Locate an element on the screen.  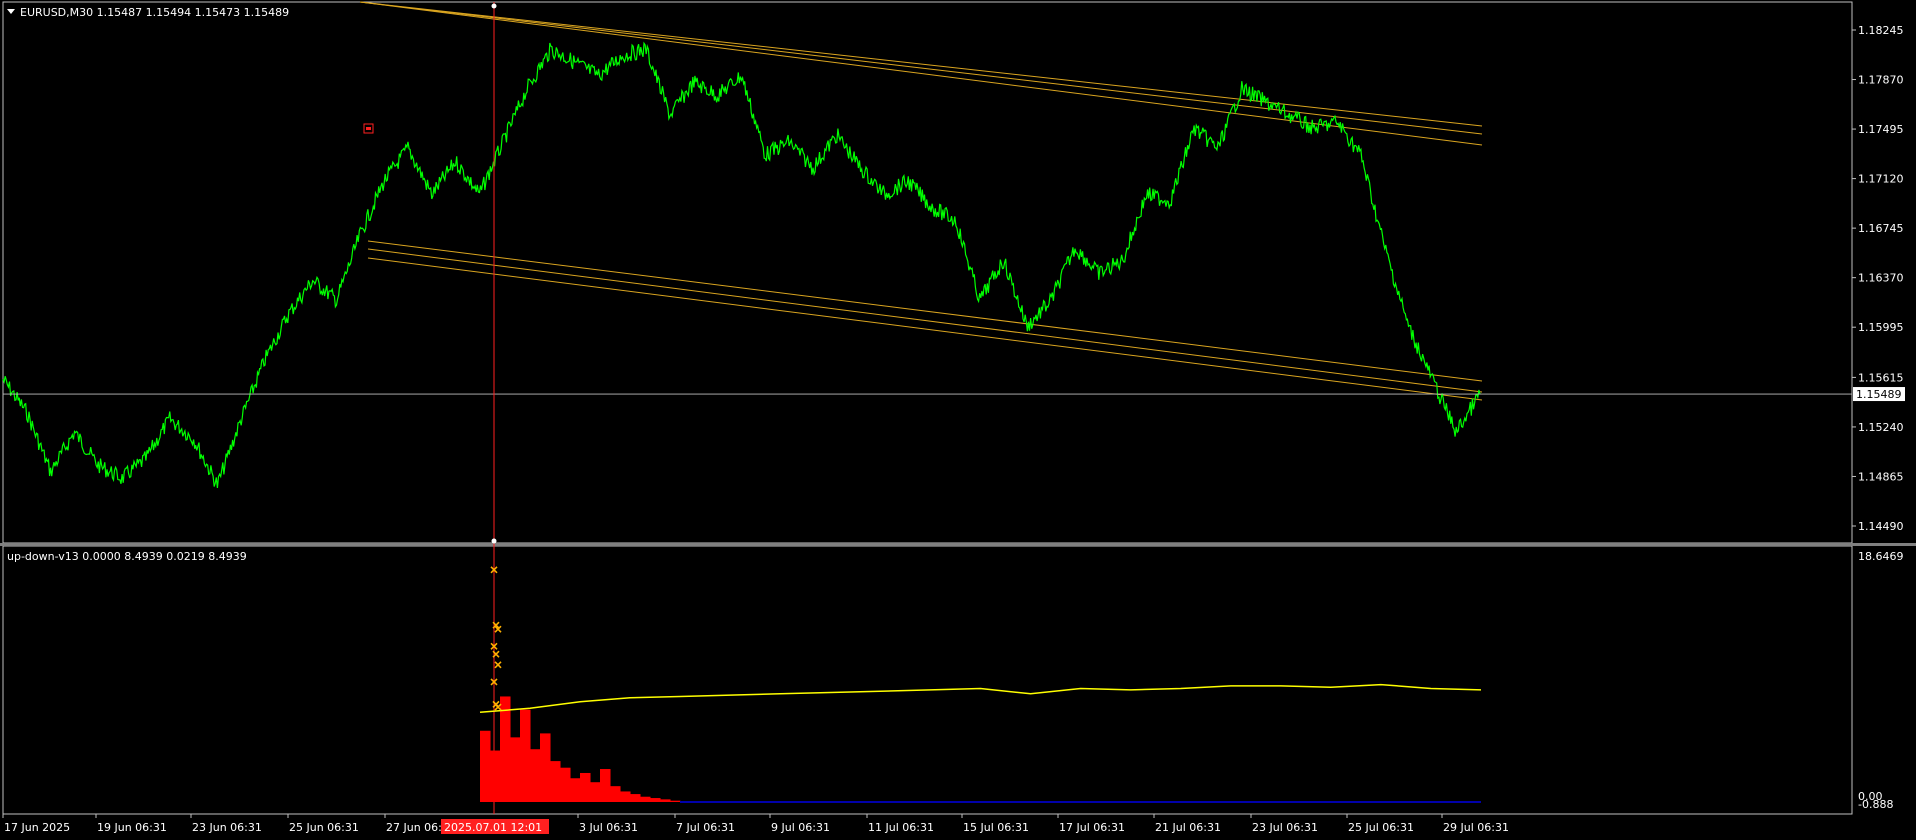
selected-time-label: 2025.07.01 12:01 is located at coordinates (493, 827).